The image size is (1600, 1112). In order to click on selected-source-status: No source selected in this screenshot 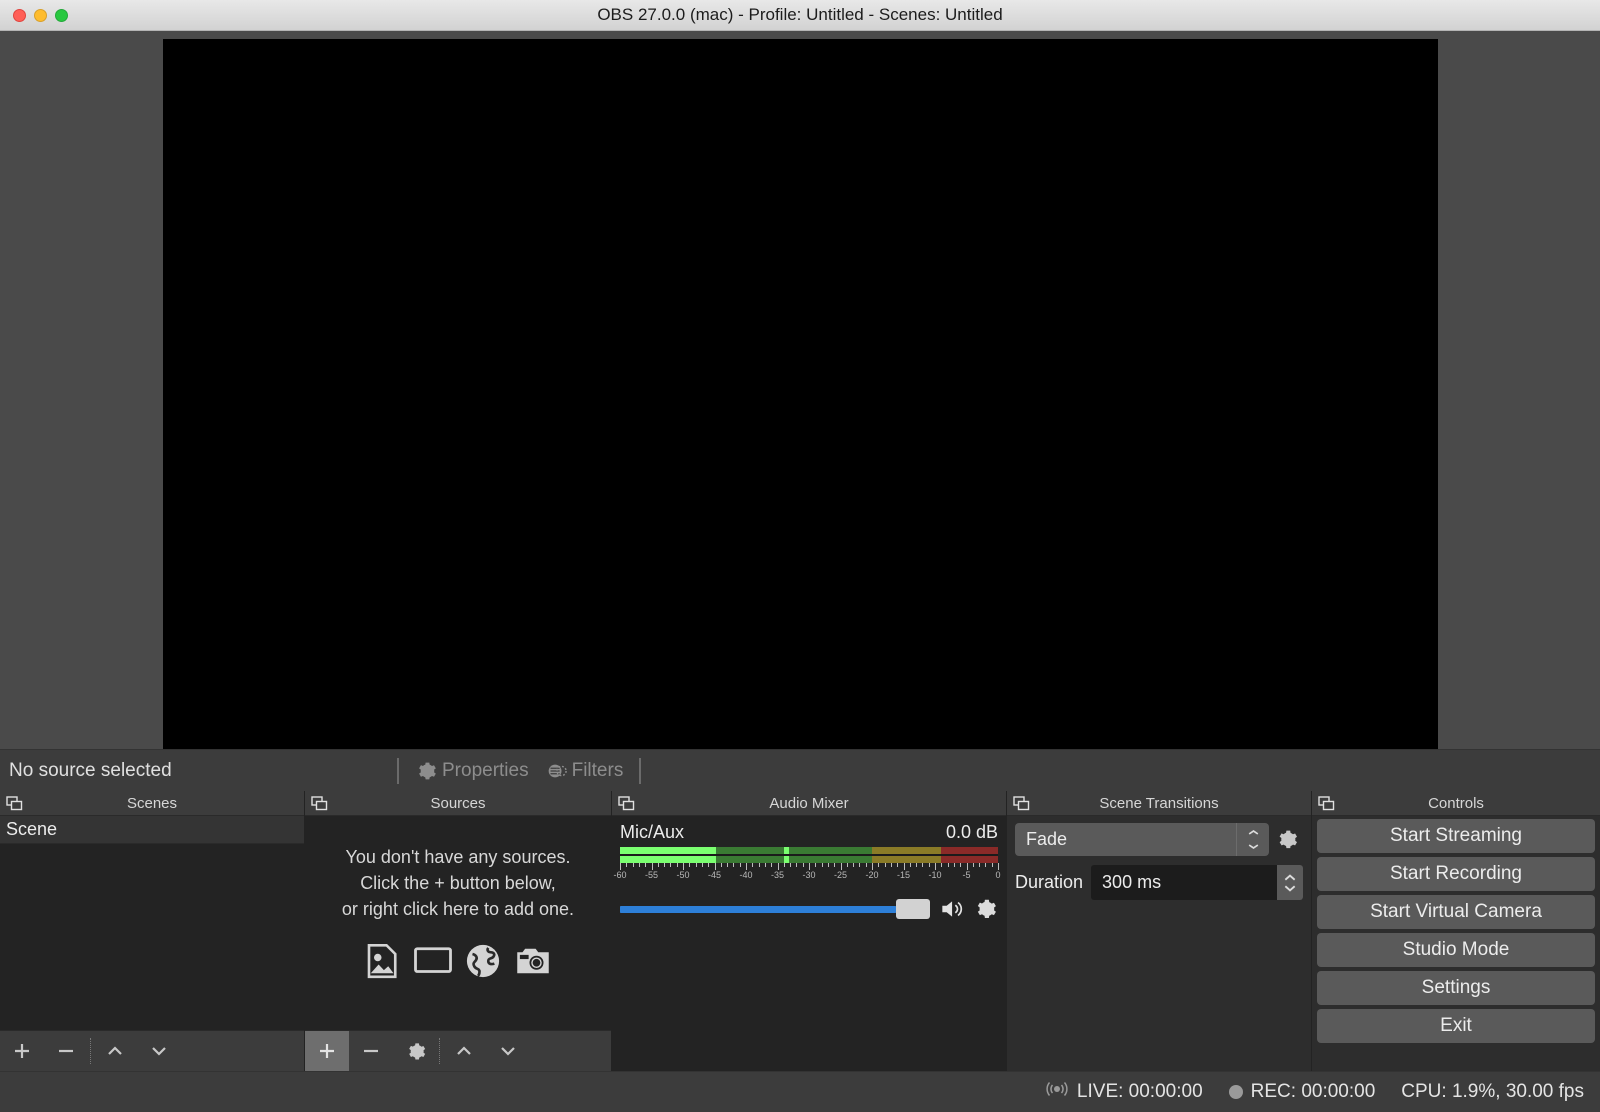, I will do `click(90, 770)`.